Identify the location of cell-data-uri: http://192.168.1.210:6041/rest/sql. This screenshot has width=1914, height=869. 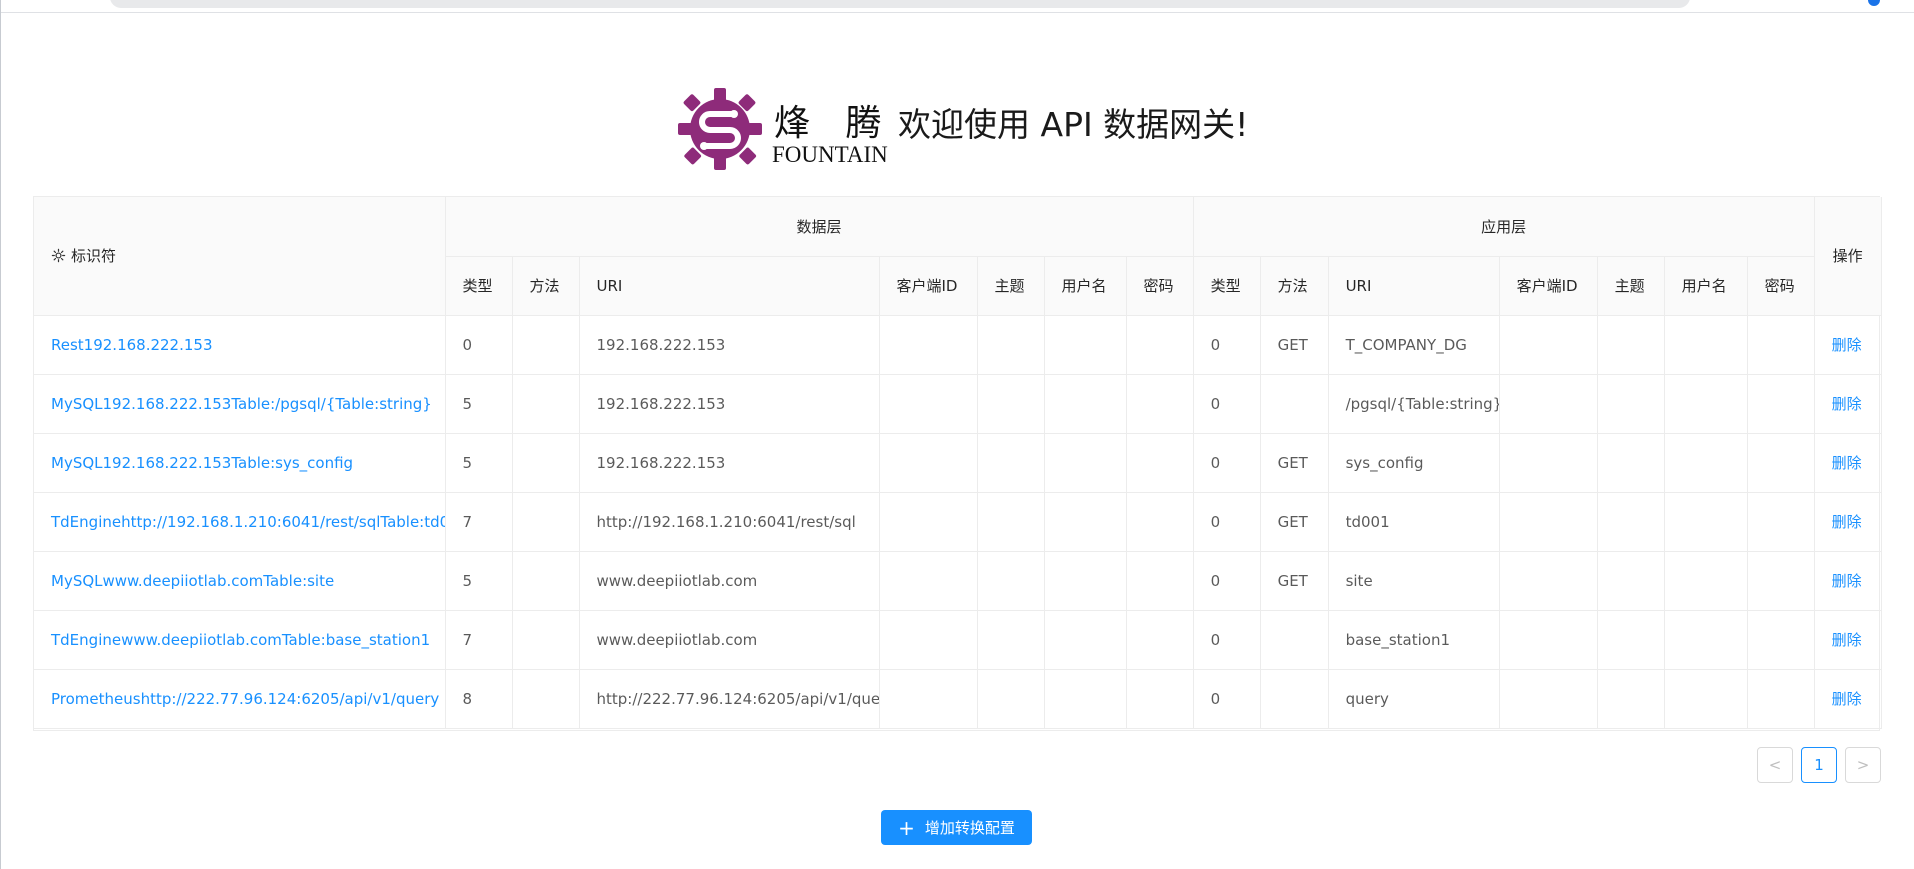
(729, 522).